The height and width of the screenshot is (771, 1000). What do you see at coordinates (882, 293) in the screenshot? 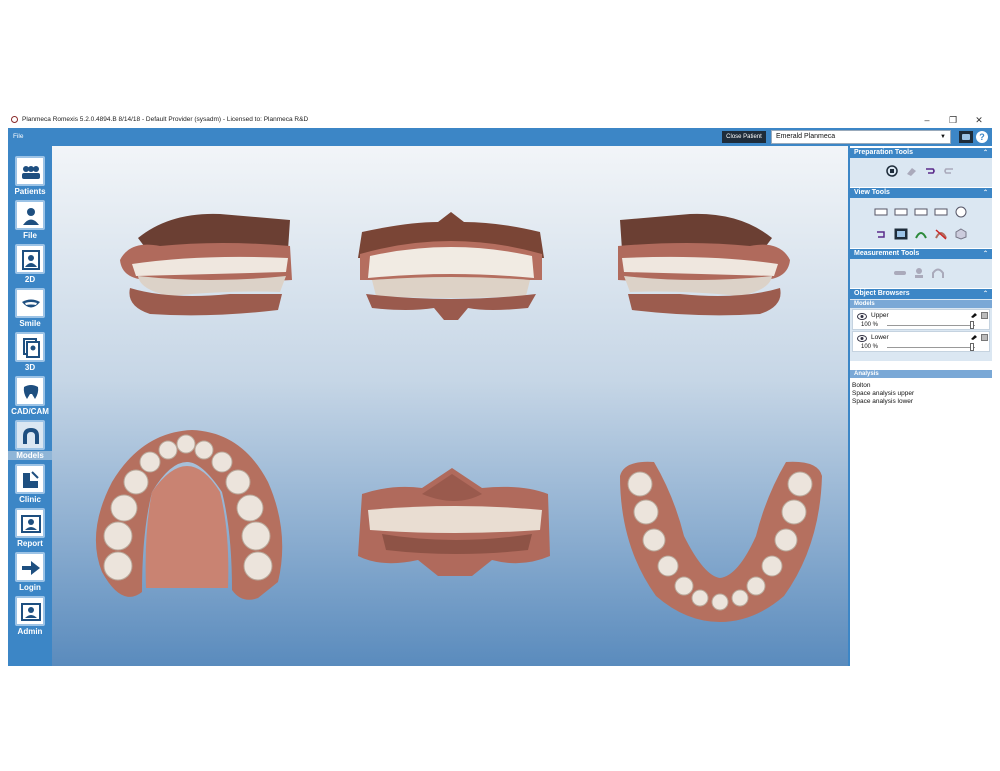
I see `object-browsers-title: Object Browsers` at bounding box center [882, 293].